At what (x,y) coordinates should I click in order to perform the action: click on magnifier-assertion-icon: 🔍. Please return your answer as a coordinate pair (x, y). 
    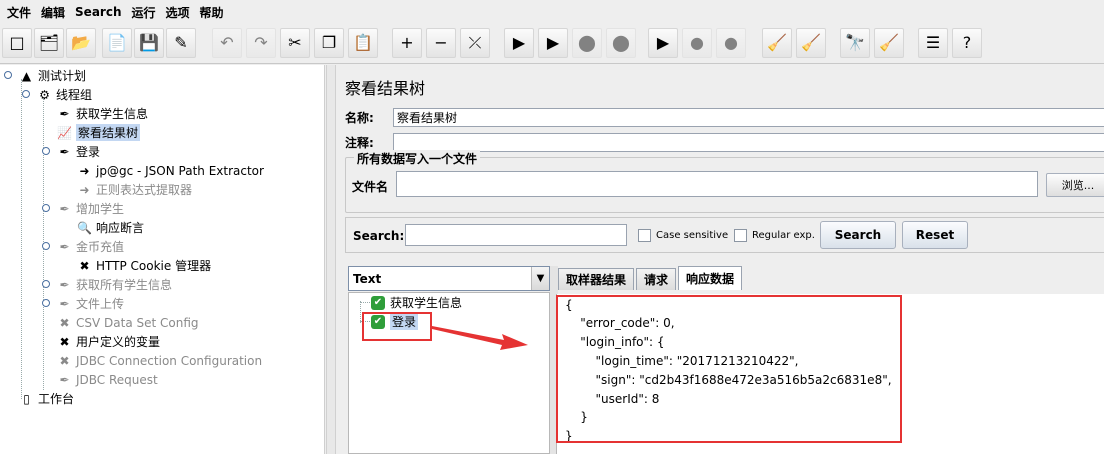
    Looking at the image, I should click on (84, 227).